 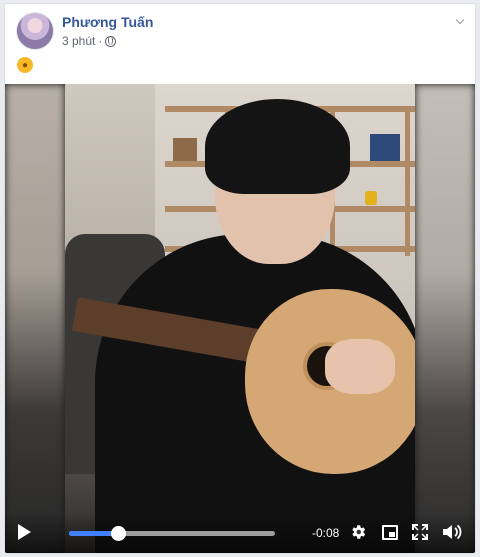 I want to click on chevron-down-icon, so click(x=460, y=21).